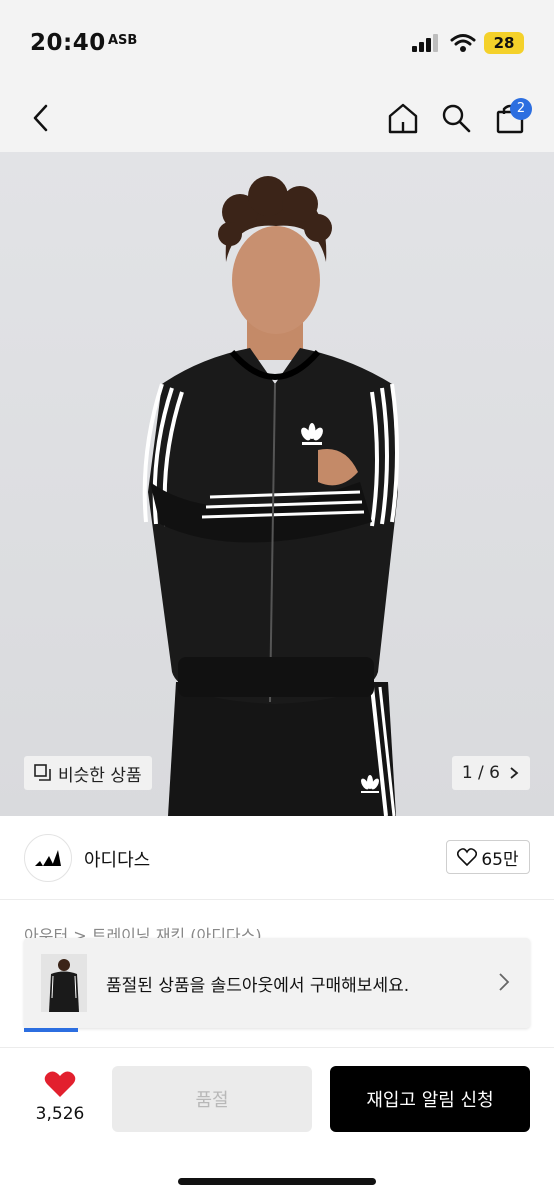 Image resolution: width=554 pixels, height=1200 pixels. I want to click on back-button, so click(42, 118).